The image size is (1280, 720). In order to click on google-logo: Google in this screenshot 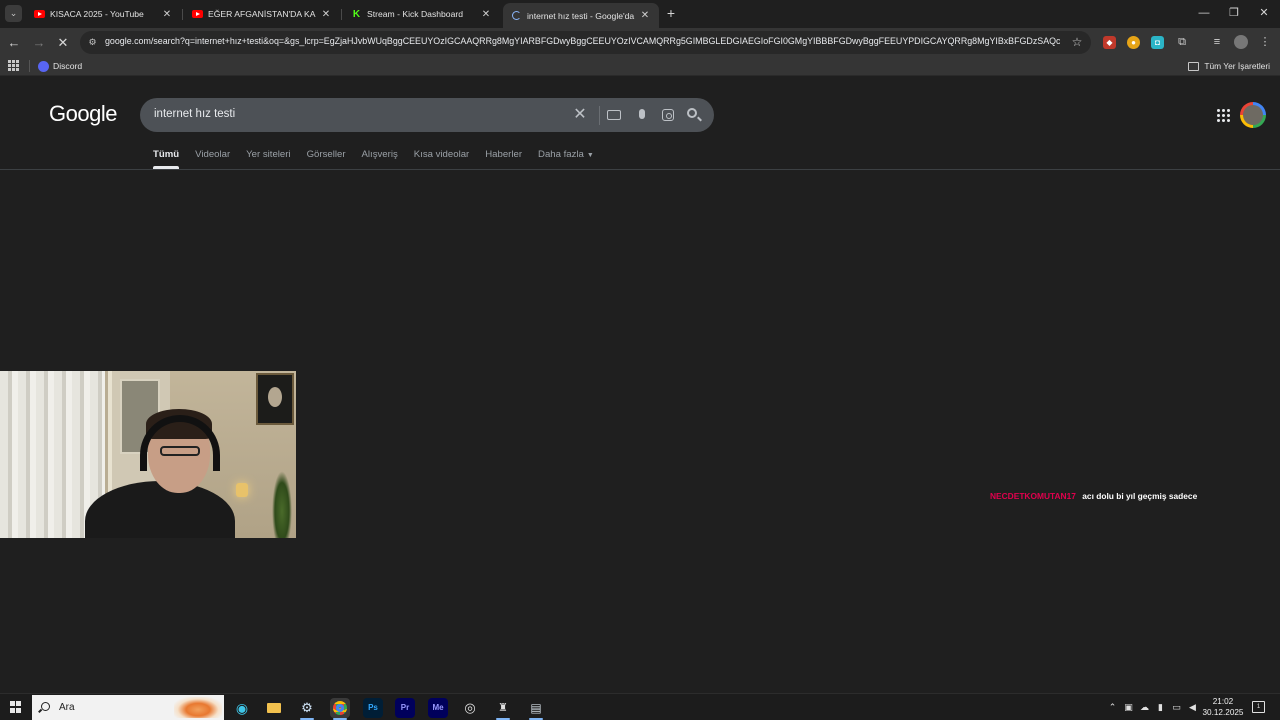, I will do `click(83, 114)`.